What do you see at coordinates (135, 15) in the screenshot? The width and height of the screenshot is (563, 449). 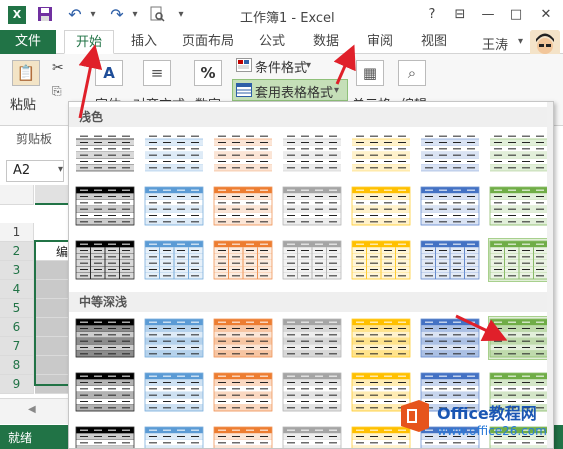 I see `redo-dropdown-icon: ▾` at bounding box center [135, 15].